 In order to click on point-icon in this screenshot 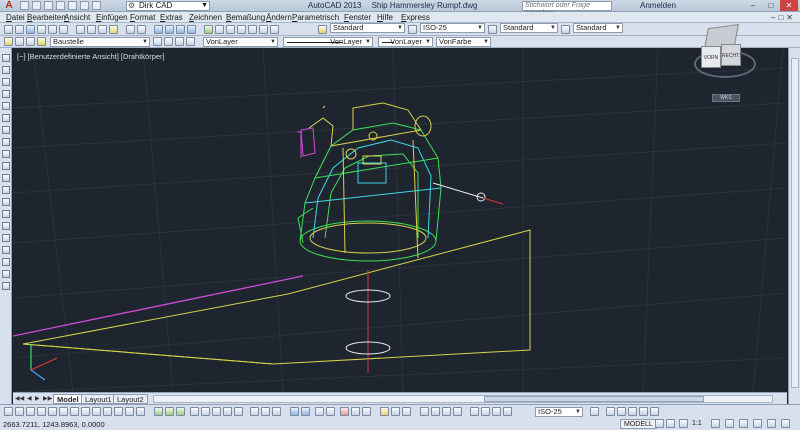, I will do `click(6, 214)`.